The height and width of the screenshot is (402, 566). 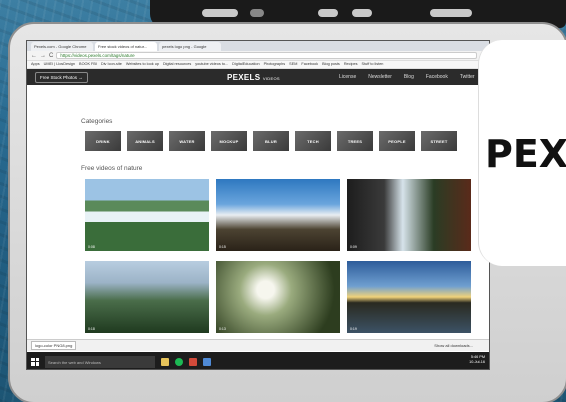 What do you see at coordinates (525, 154) in the screenshot?
I see `pexels-logo-text: PEX` at bounding box center [525, 154].